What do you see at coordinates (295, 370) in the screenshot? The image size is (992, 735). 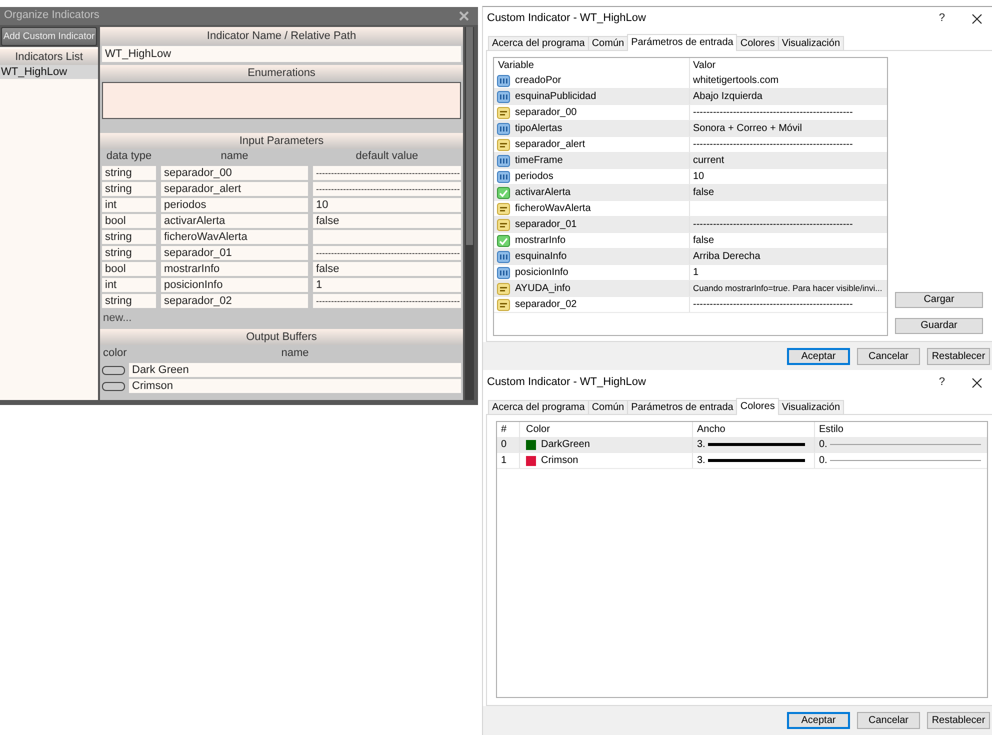 I see `buffer-name-field: Dark Green` at bounding box center [295, 370].